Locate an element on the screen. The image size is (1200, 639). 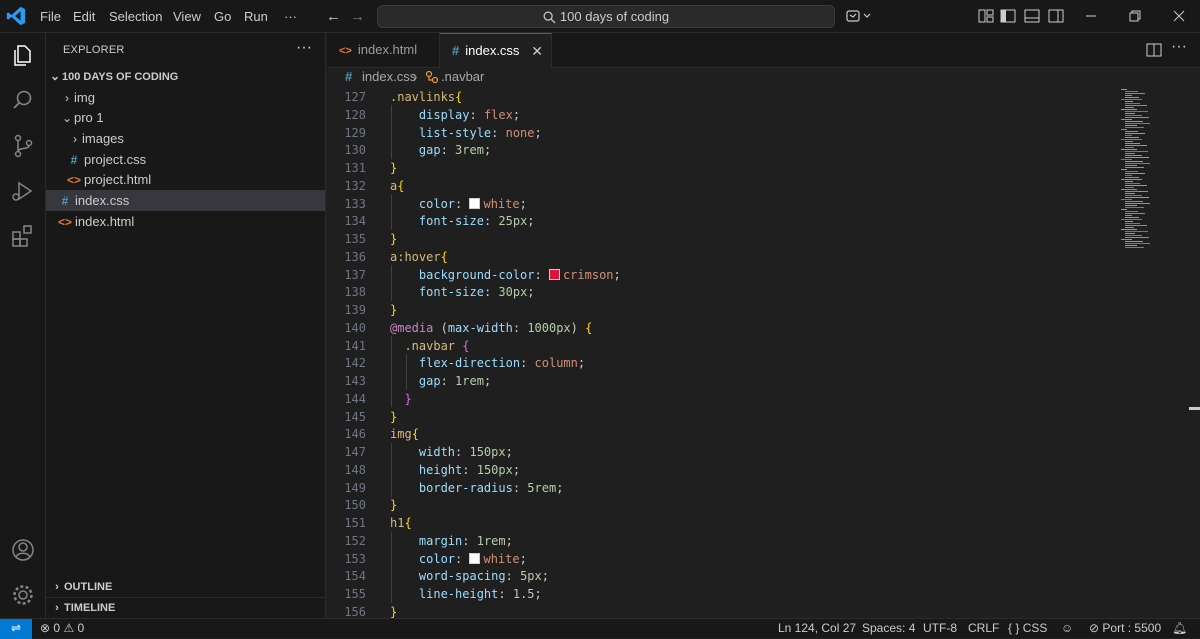
tree-item-img: › img is located at coordinates (185, 97).